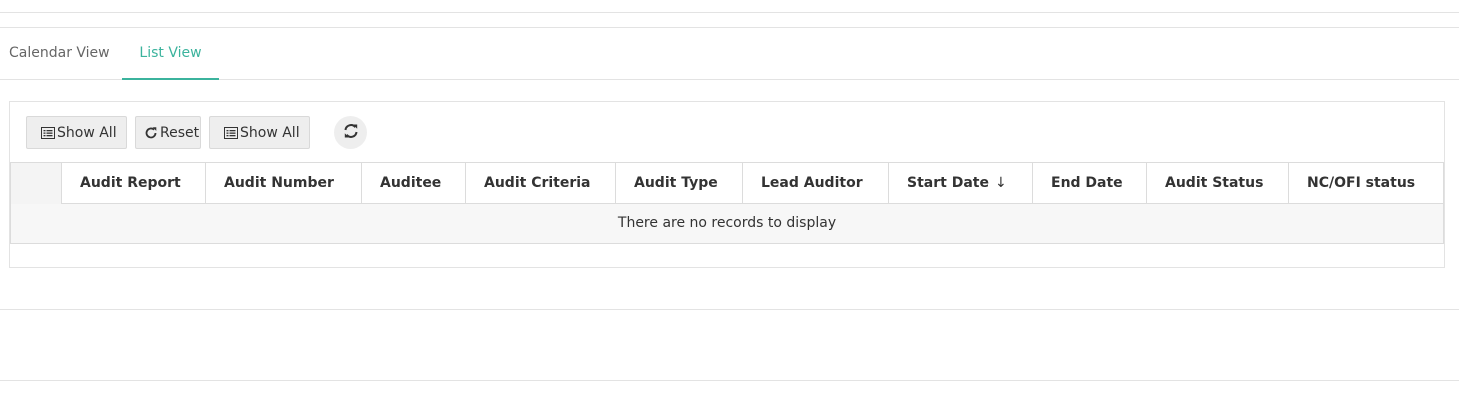  Describe the element at coordinates (1000, 183) in the screenshot. I see `sort-down-icon: ↓` at that location.